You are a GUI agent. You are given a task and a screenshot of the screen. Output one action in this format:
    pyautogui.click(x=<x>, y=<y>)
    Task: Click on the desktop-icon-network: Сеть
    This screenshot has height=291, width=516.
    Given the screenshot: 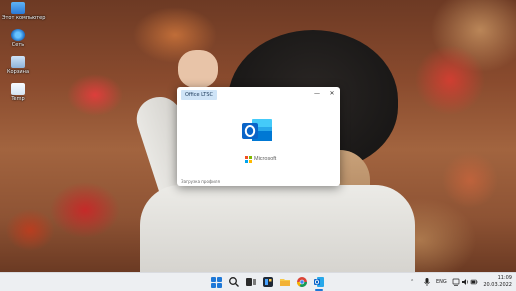 What is the action you would take?
    pyautogui.click(x=18, y=38)
    